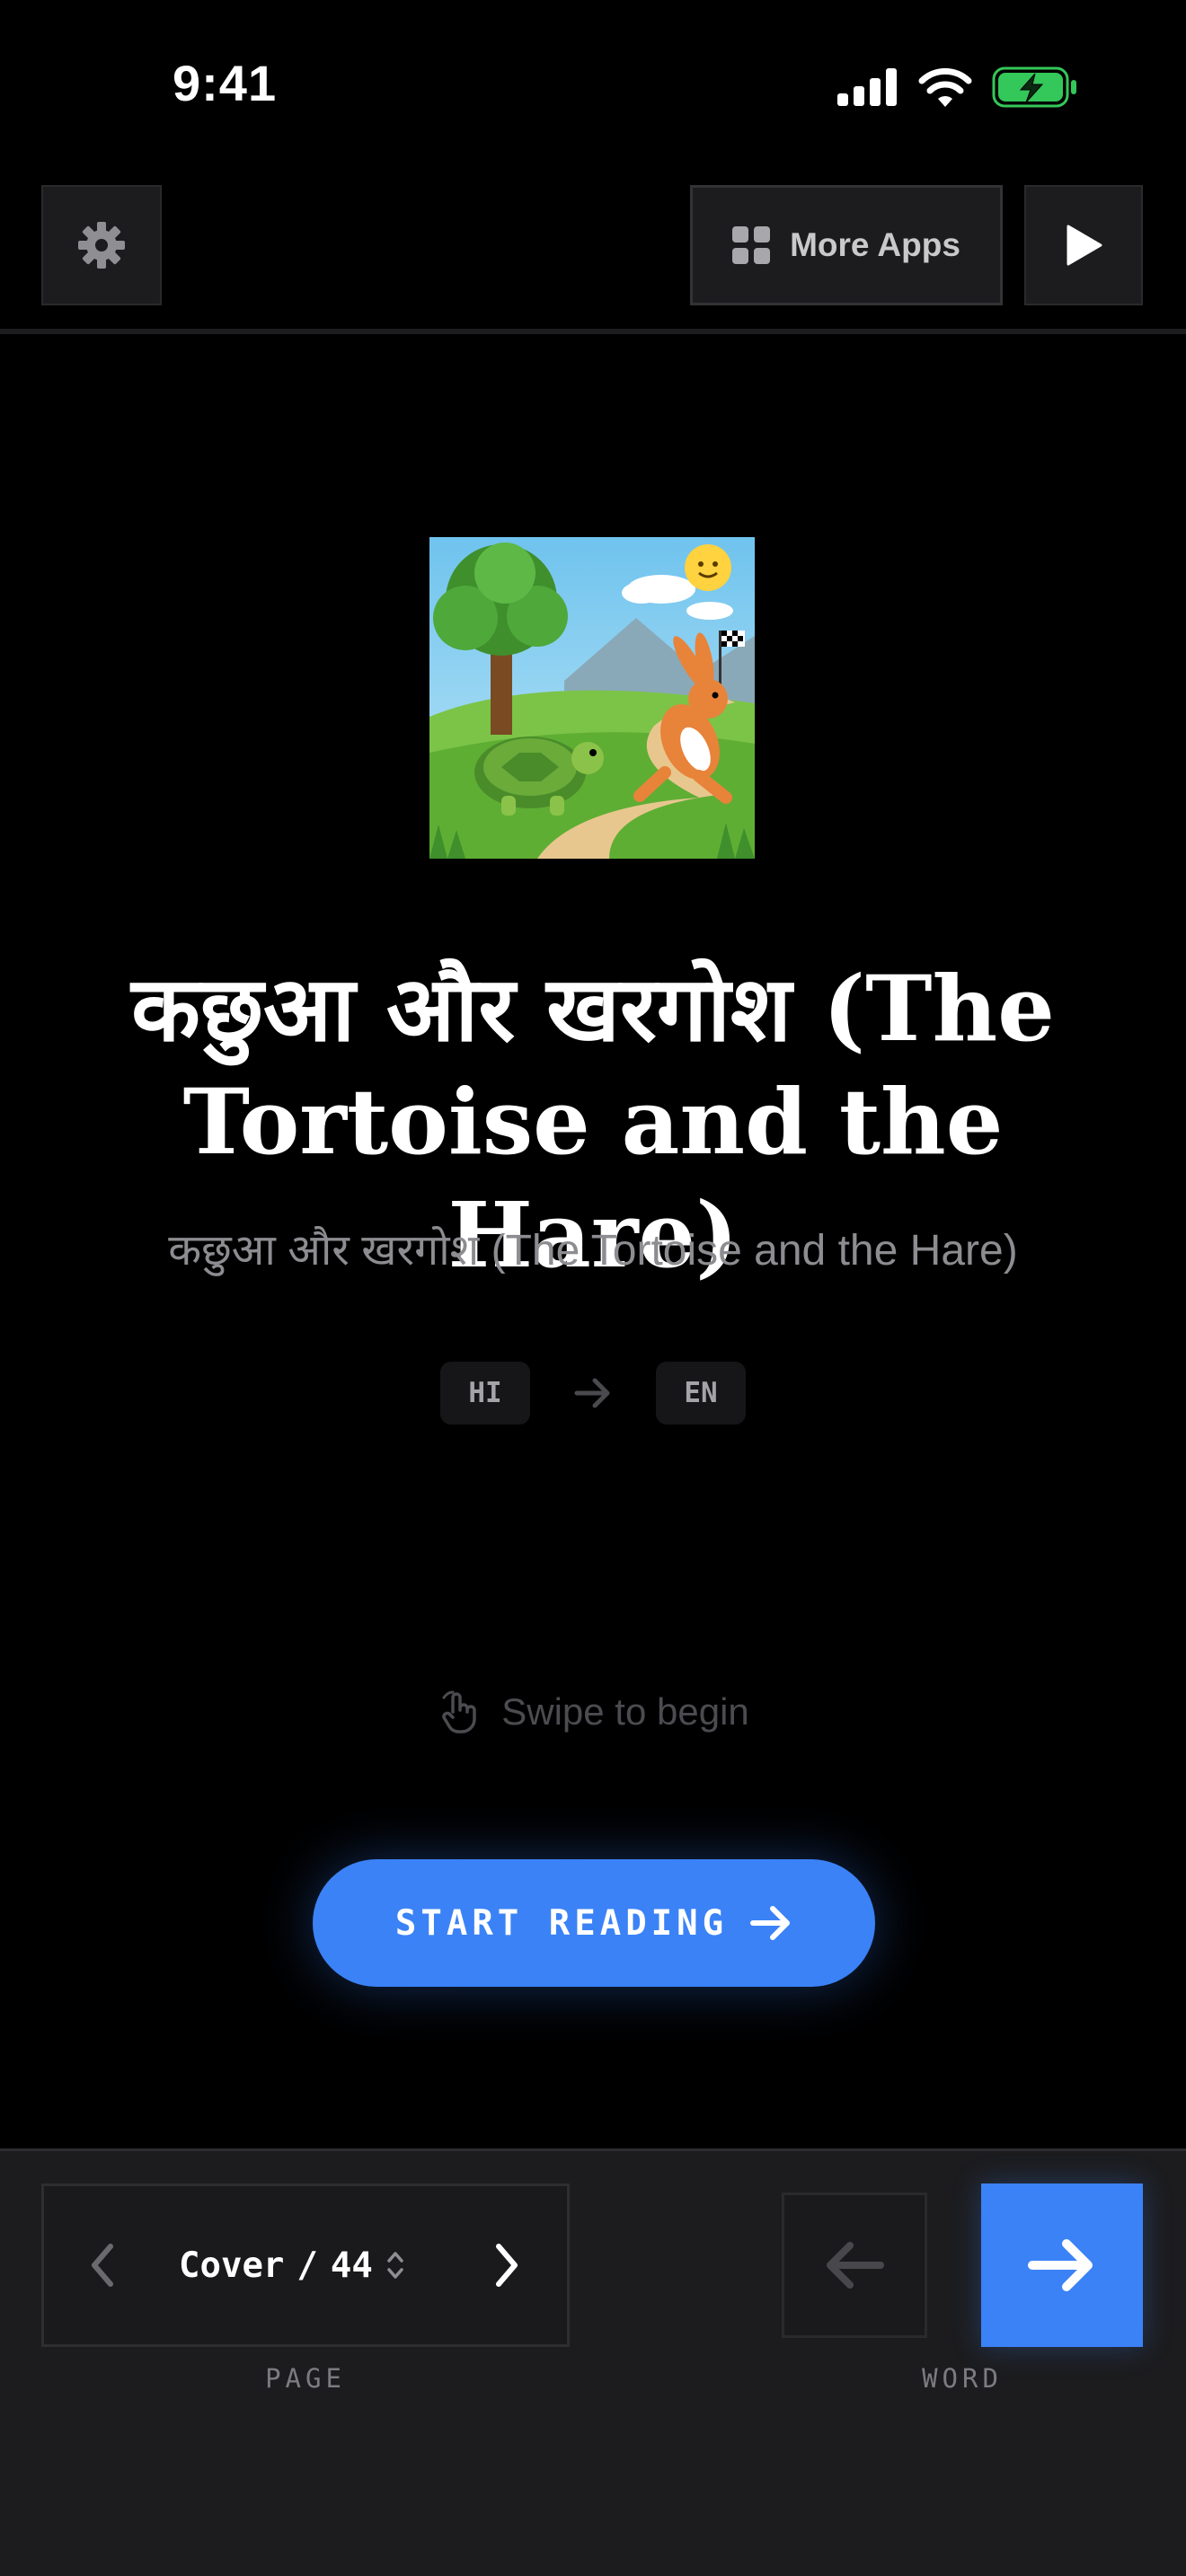 Image resolution: width=1186 pixels, height=2576 pixels. I want to click on next-word-button, so click(1062, 2265).